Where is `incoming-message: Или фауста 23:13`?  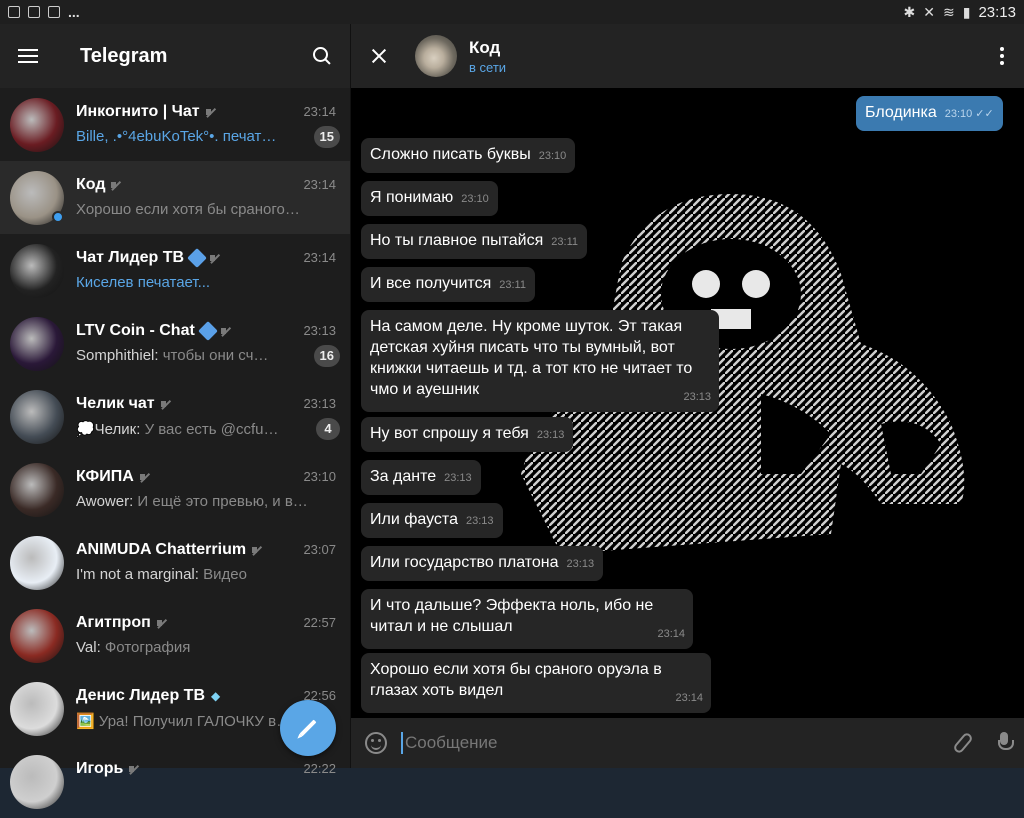 incoming-message: Или фауста 23:13 is located at coordinates (432, 520).